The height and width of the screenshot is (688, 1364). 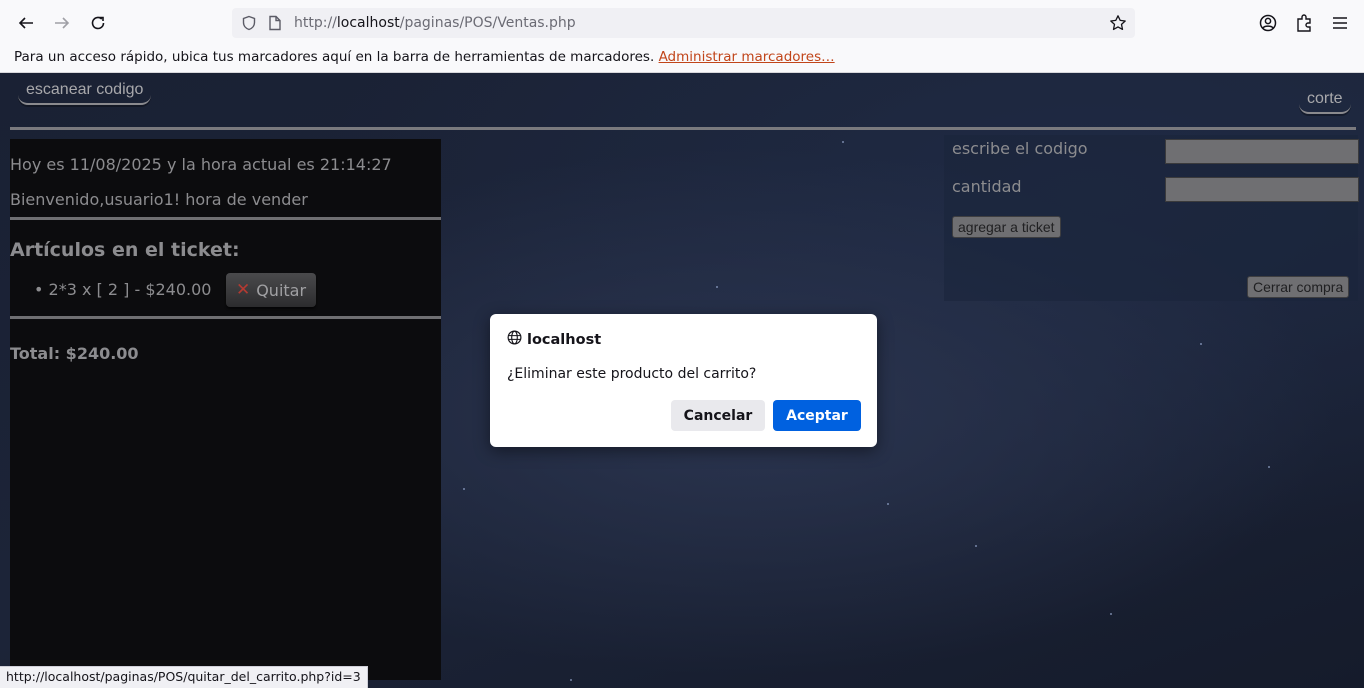 I want to click on ticket-item: • 2*3 x [ 2 ] - $240.00, so click(x=123, y=289).